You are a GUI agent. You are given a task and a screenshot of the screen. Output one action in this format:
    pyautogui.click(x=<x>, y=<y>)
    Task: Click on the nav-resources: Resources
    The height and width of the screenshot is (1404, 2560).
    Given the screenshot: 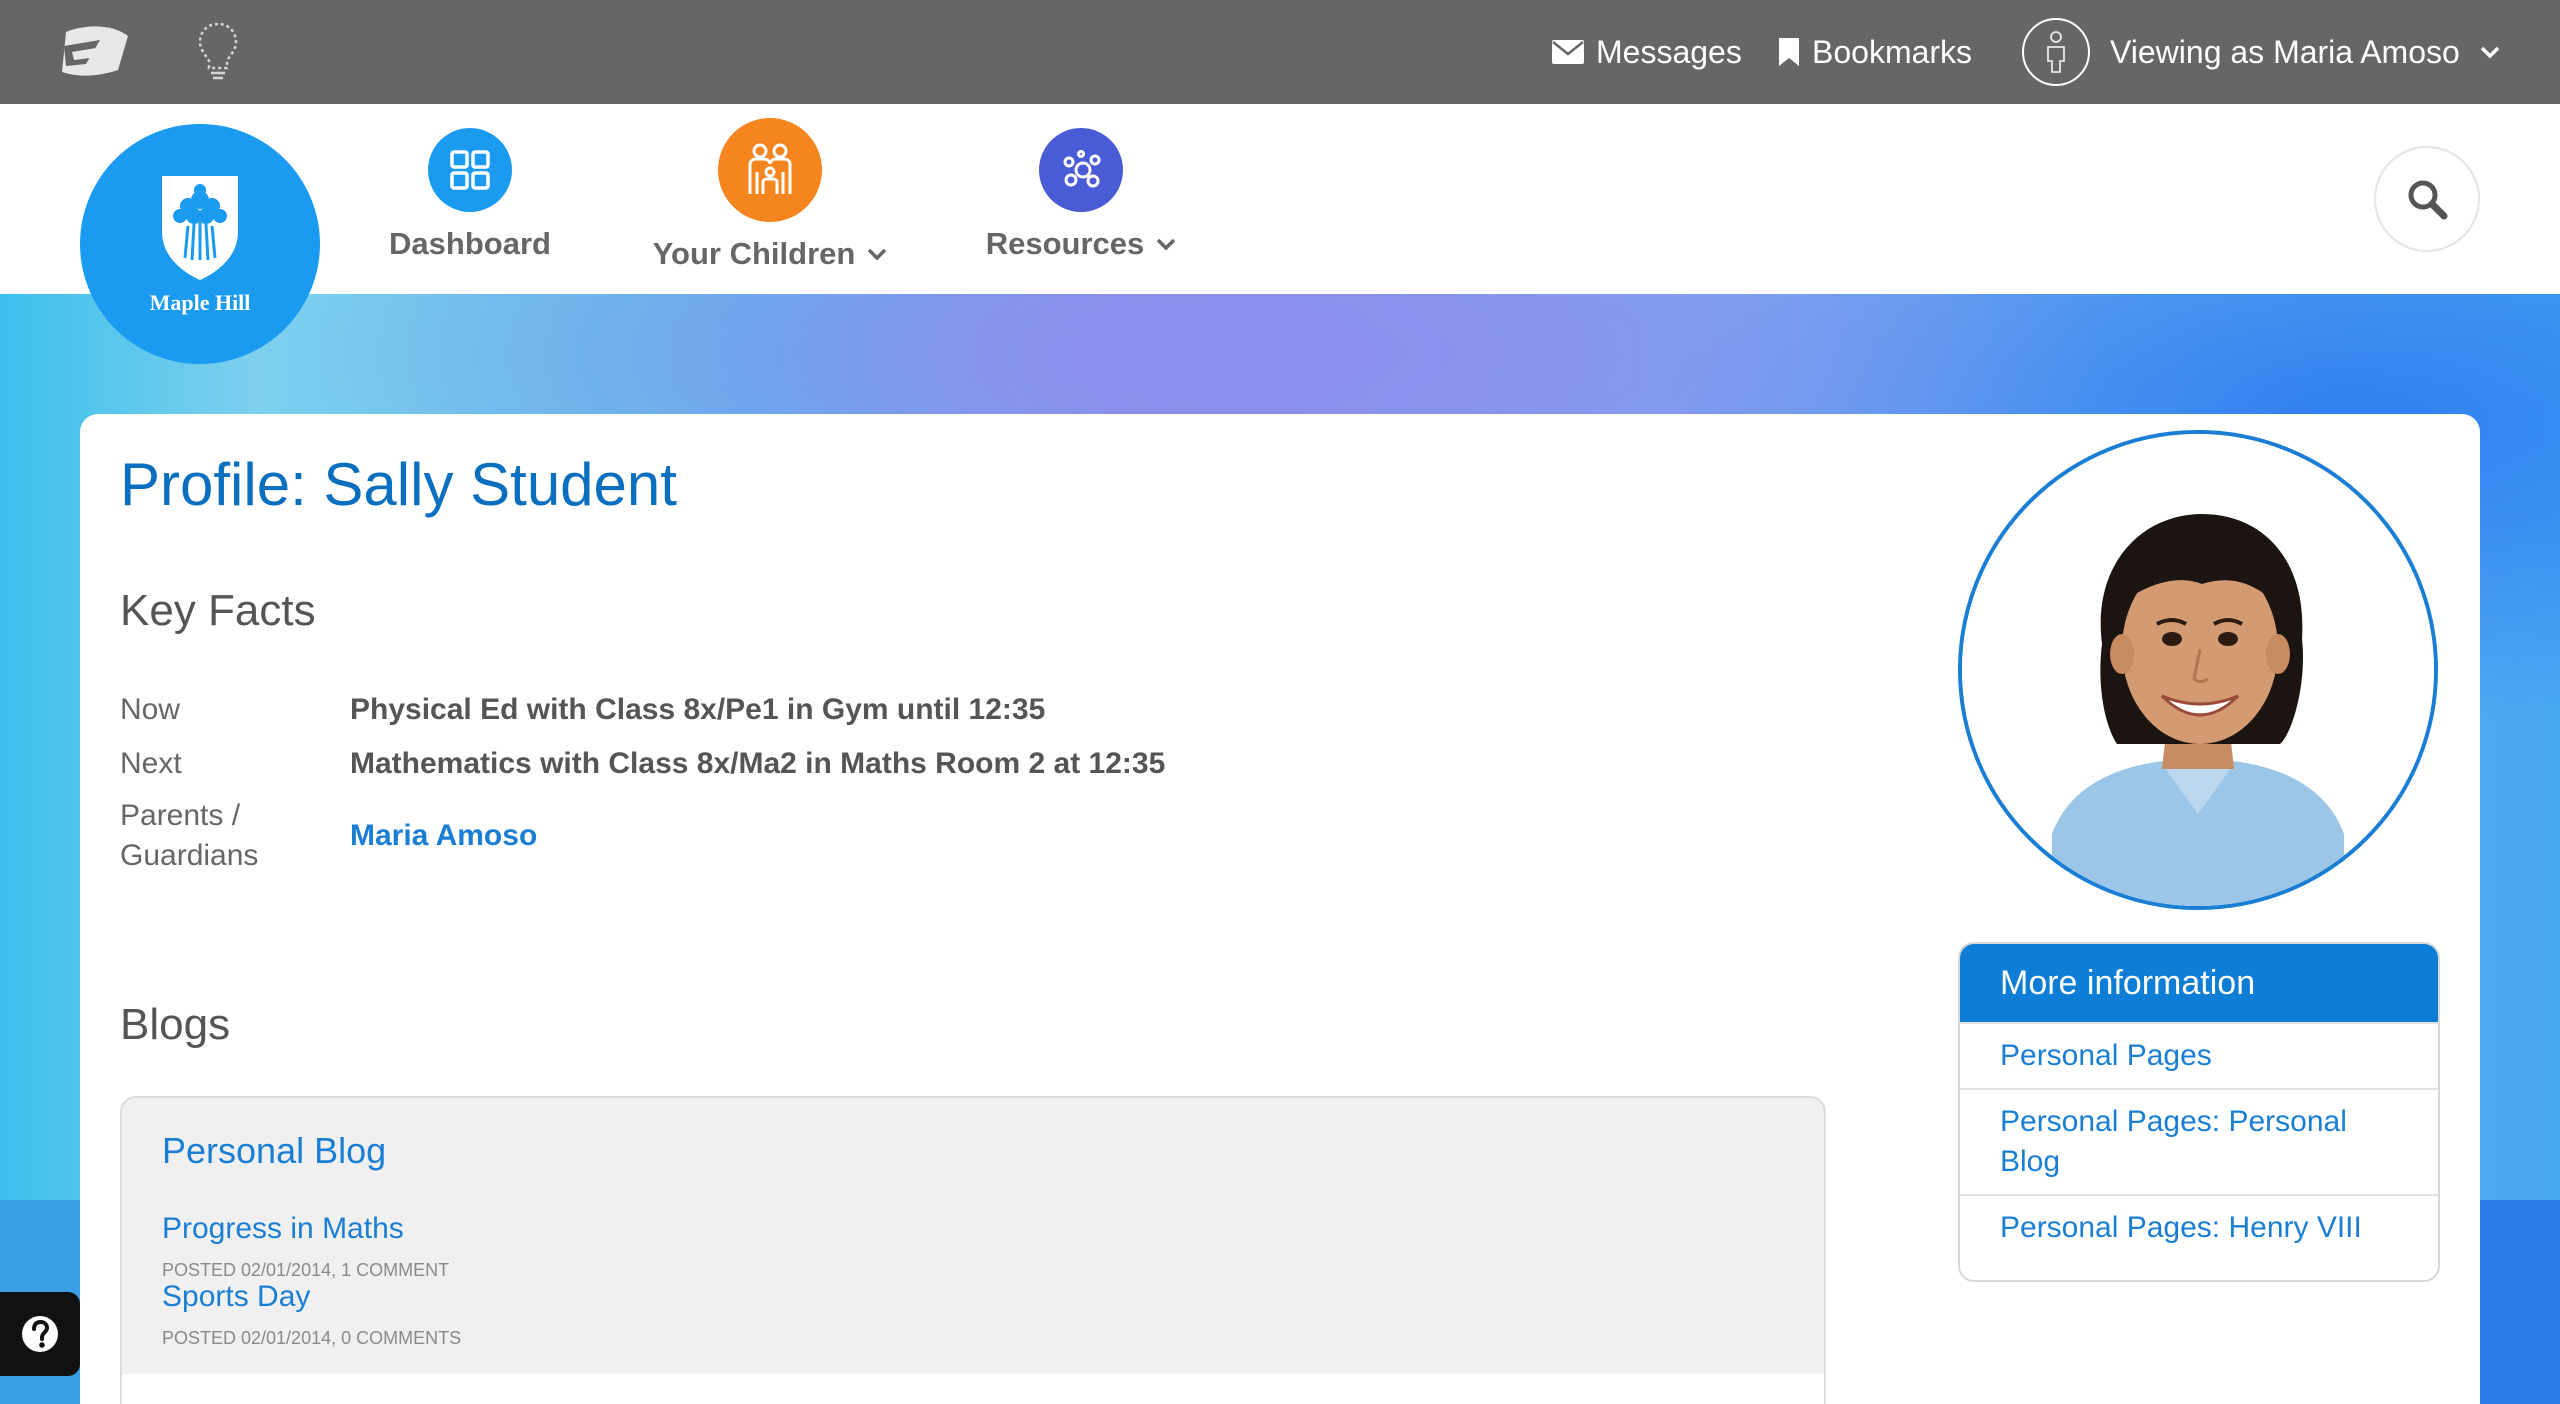 What is the action you would take?
    pyautogui.click(x=1081, y=190)
    